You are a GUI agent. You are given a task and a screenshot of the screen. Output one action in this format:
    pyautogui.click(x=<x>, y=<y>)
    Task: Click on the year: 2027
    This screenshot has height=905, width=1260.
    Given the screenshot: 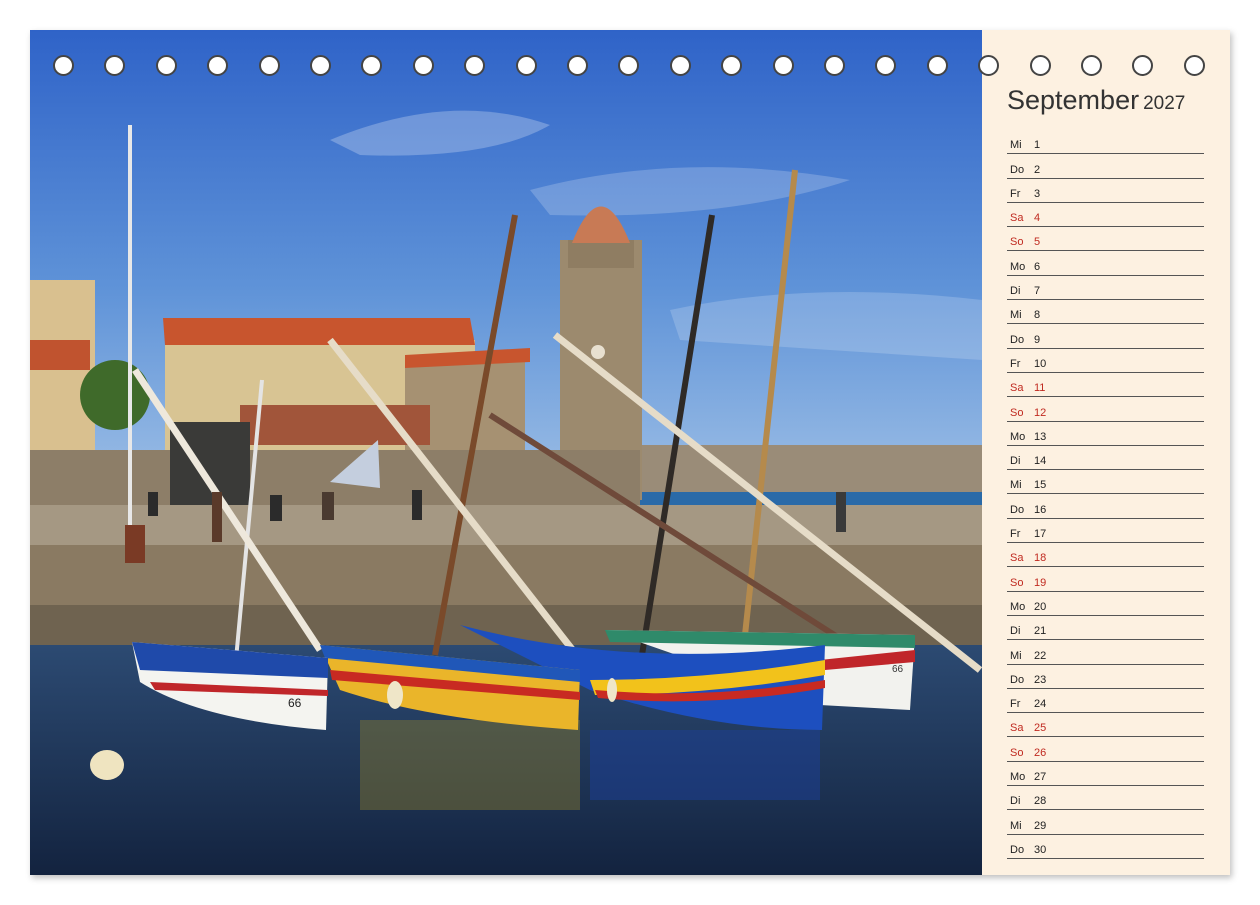 What is the action you would take?
    pyautogui.click(x=1164, y=103)
    